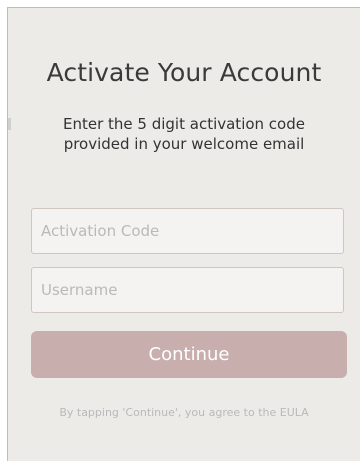 This screenshot has height=461, width=361. I want to click on continue-button: Continue, so click(189, 354).